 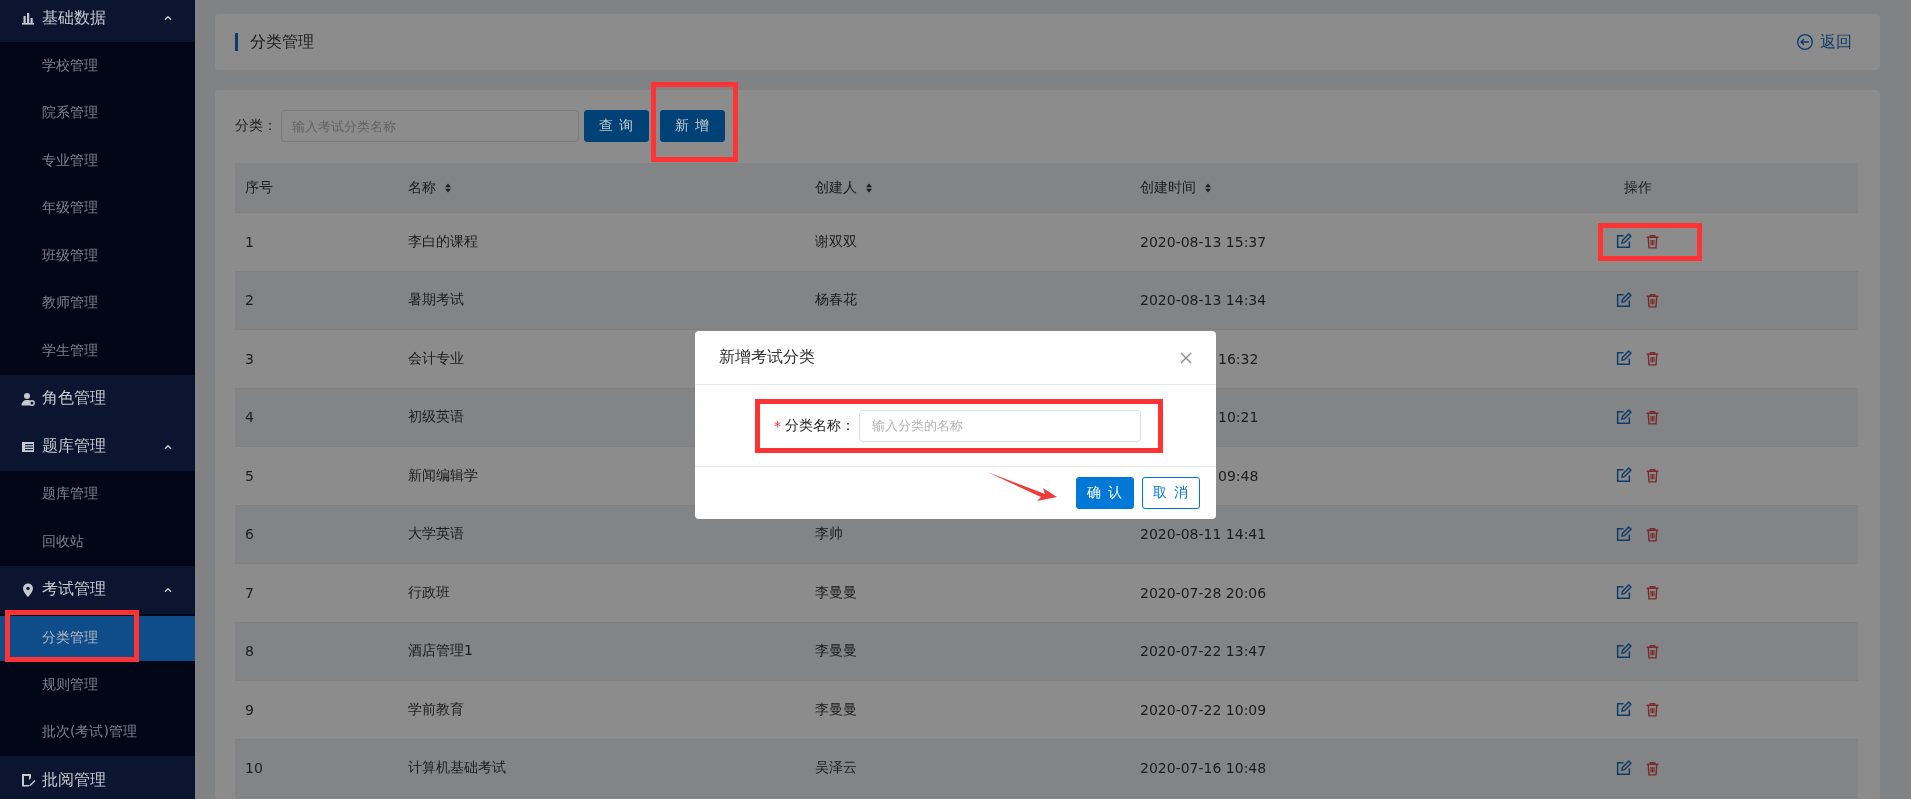 I want to click on table-cell: 2020-08-13 14:34, so click(x=1203, y=300).